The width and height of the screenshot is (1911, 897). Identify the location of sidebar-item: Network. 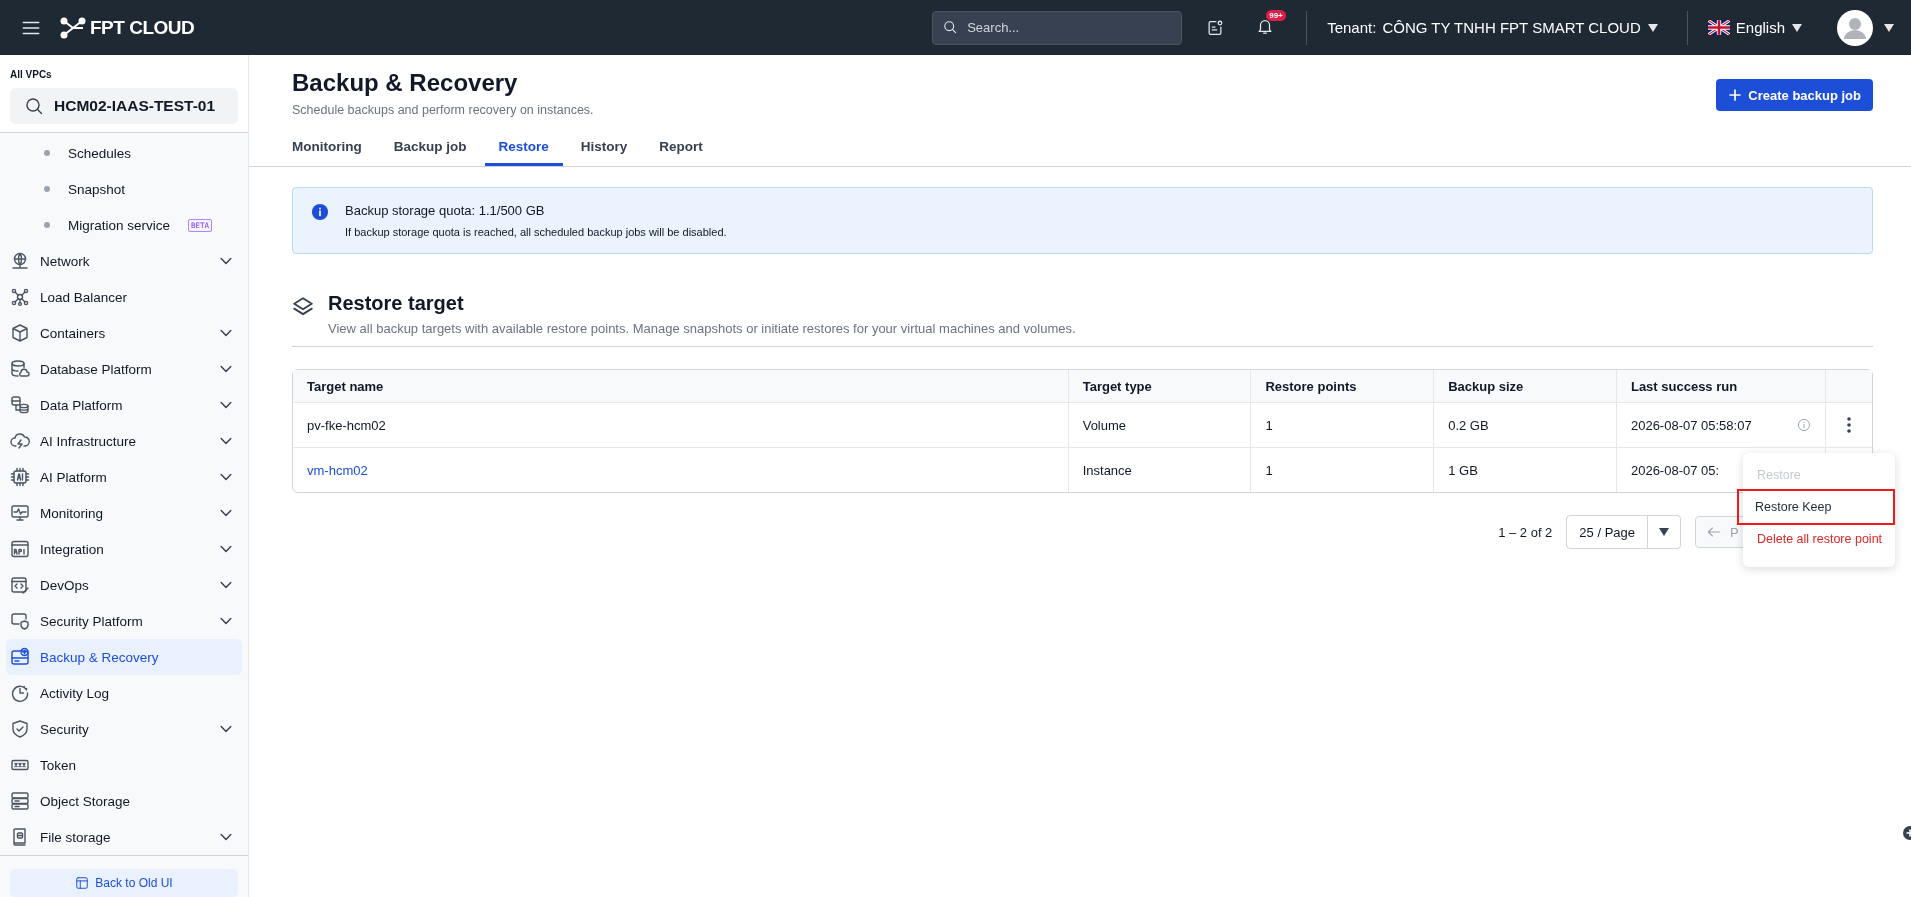
(124, 261).